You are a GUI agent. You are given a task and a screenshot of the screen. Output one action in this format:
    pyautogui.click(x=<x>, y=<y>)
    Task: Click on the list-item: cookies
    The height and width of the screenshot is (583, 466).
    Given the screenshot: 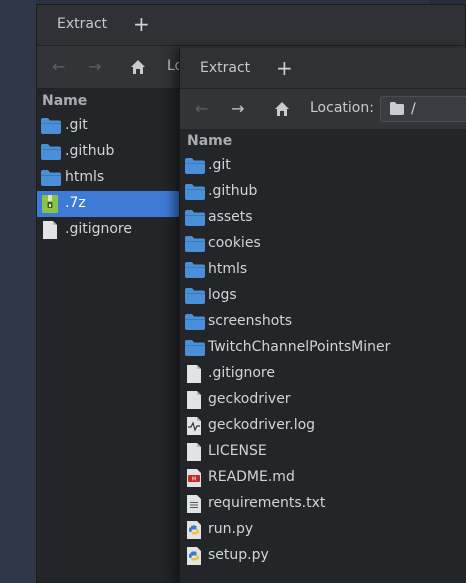 What is the action you would take?
    pyautogui.click(x=323, y=244)
    